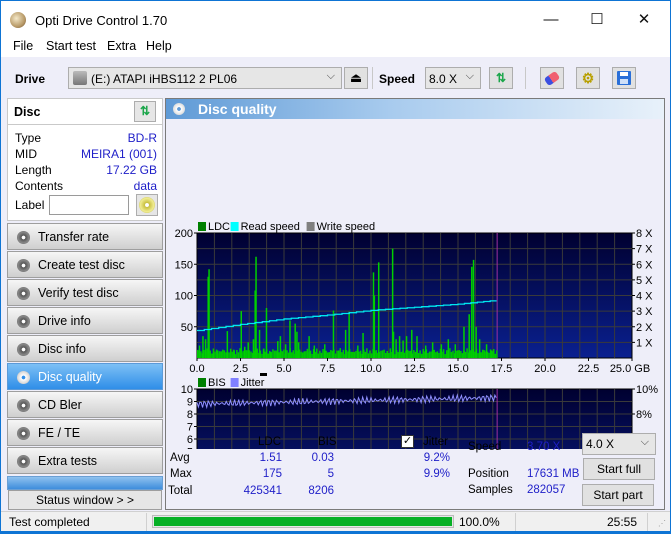 Image resolution: width=671 pixels, height=534 pixels. What do you see at coordinates (85, 236) in the screenshot?
I see `nav-transfer-rate: Transfer rate` at bounding box center [85, 236].